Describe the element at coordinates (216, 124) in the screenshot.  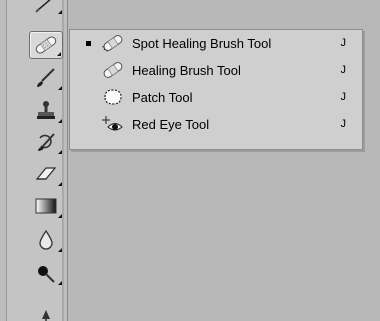
I see `menu-item-red-eye: Red Eye Tool J` at that location.